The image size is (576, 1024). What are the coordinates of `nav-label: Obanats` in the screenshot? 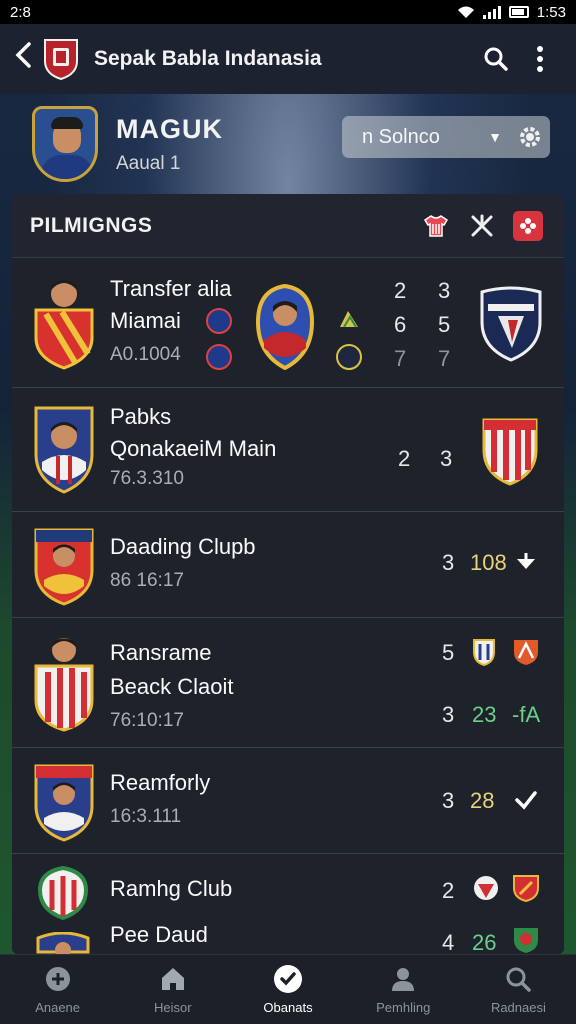 It's located at (288, 1007).